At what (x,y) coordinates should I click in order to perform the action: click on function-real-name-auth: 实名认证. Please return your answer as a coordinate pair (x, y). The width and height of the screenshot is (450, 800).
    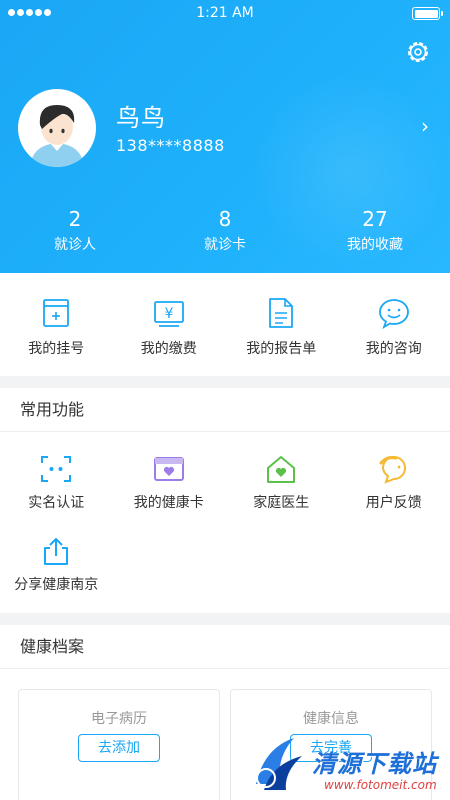
    Looking at the image, I should click on (56, 473).